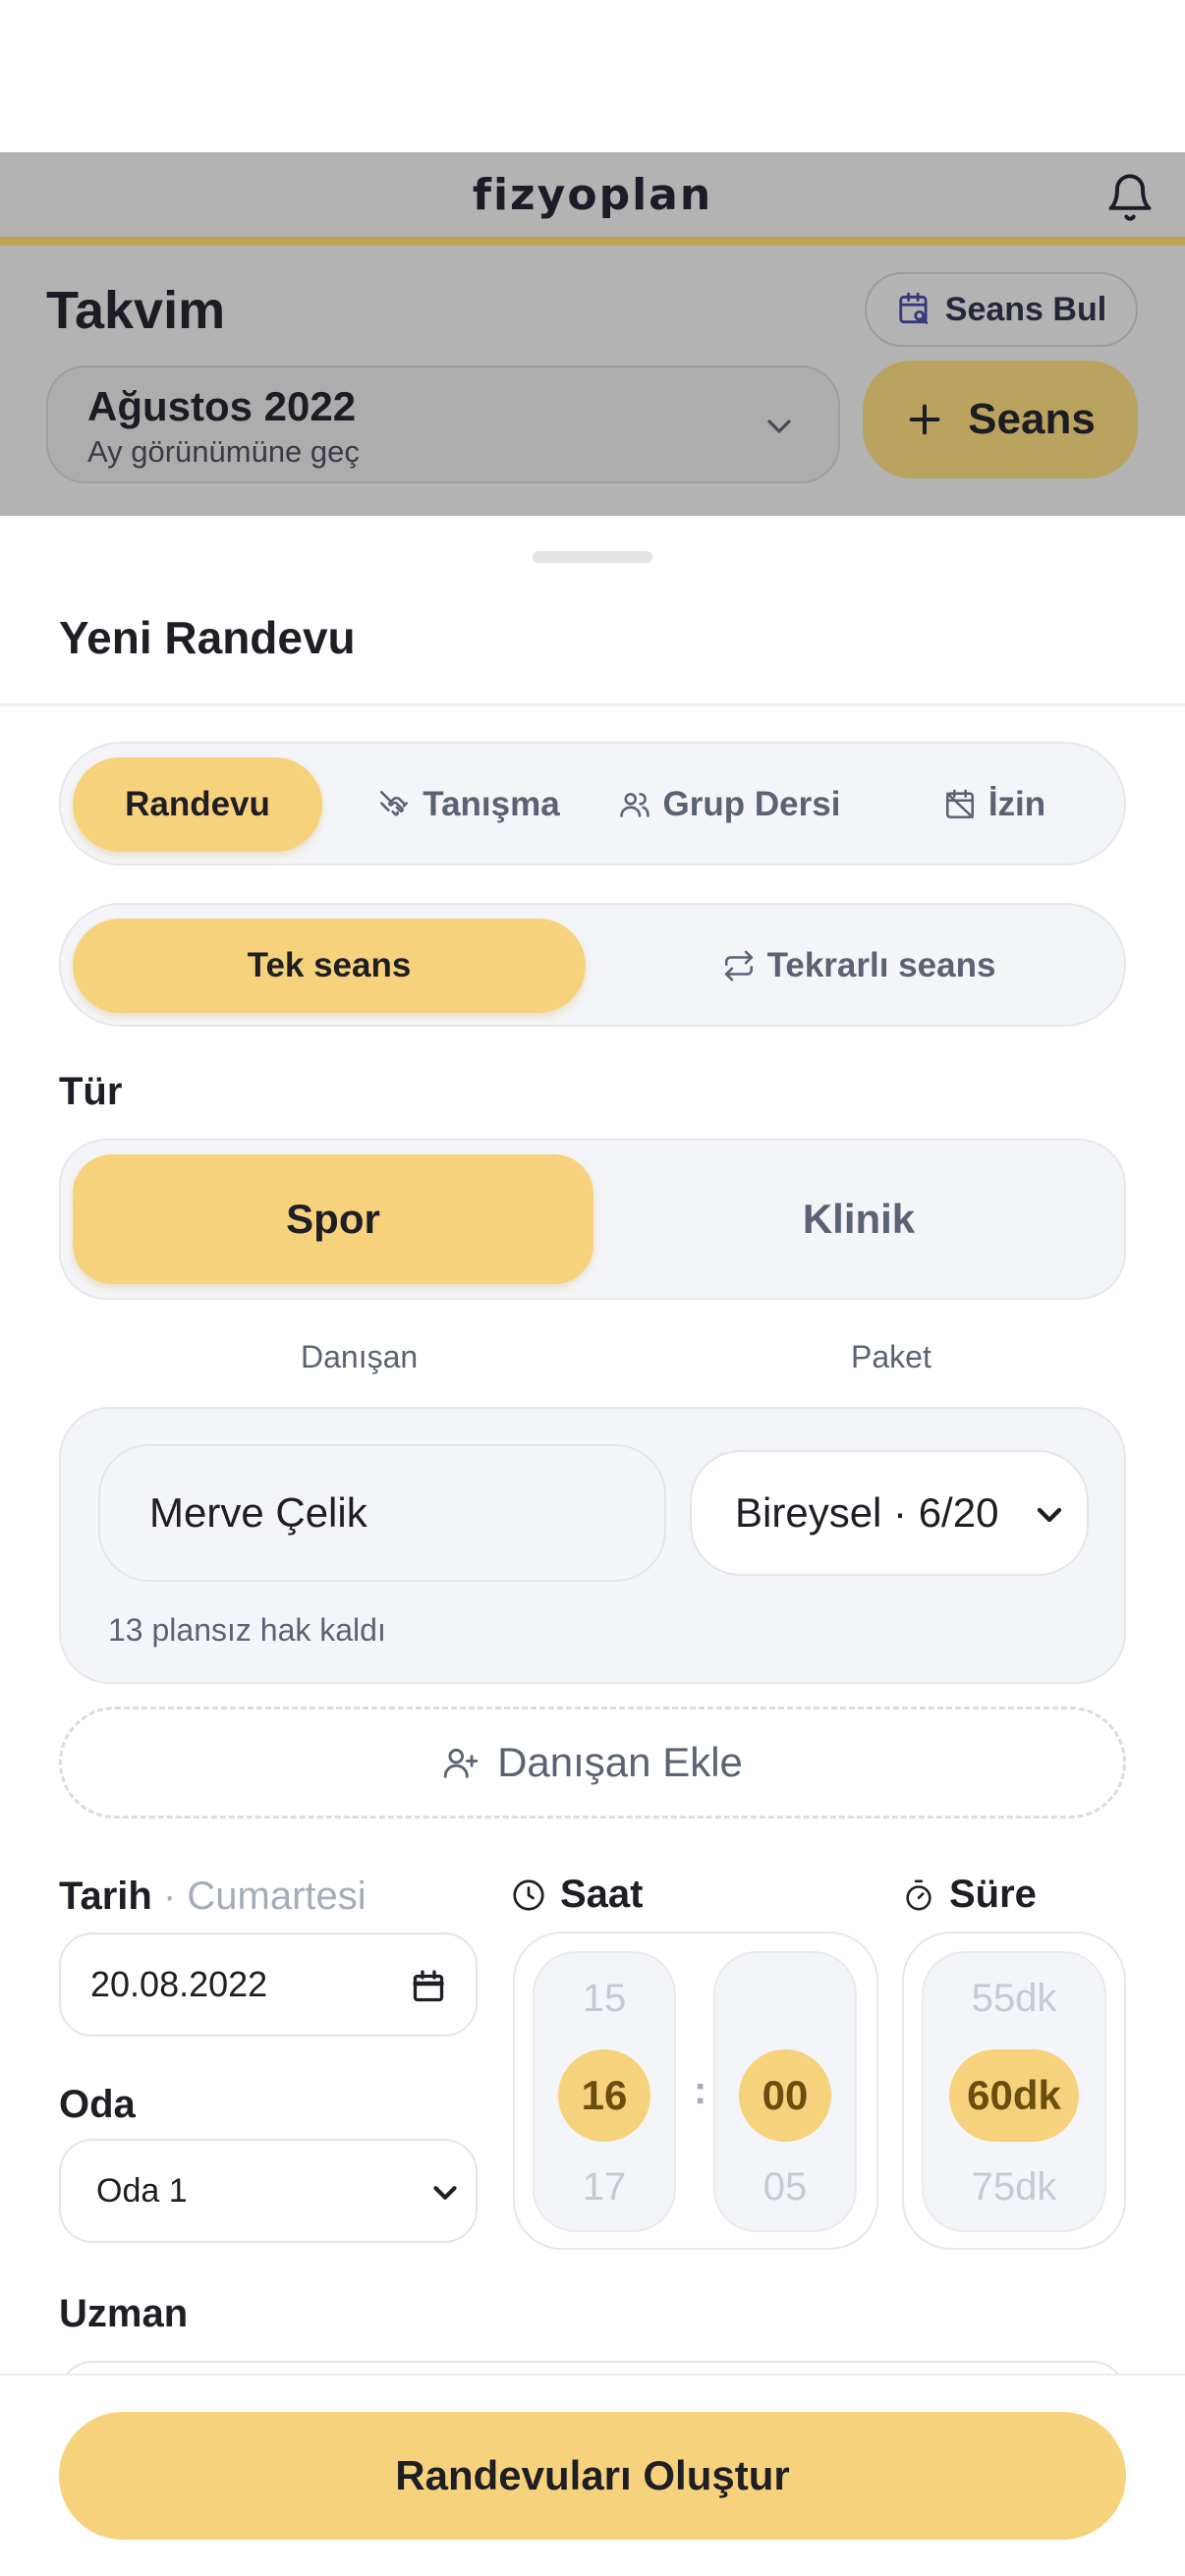  What do you see at coordinates (993, 1894) in the screenshot?
I see `duration-label-text: Süre` at bounding box center [993, 1894].